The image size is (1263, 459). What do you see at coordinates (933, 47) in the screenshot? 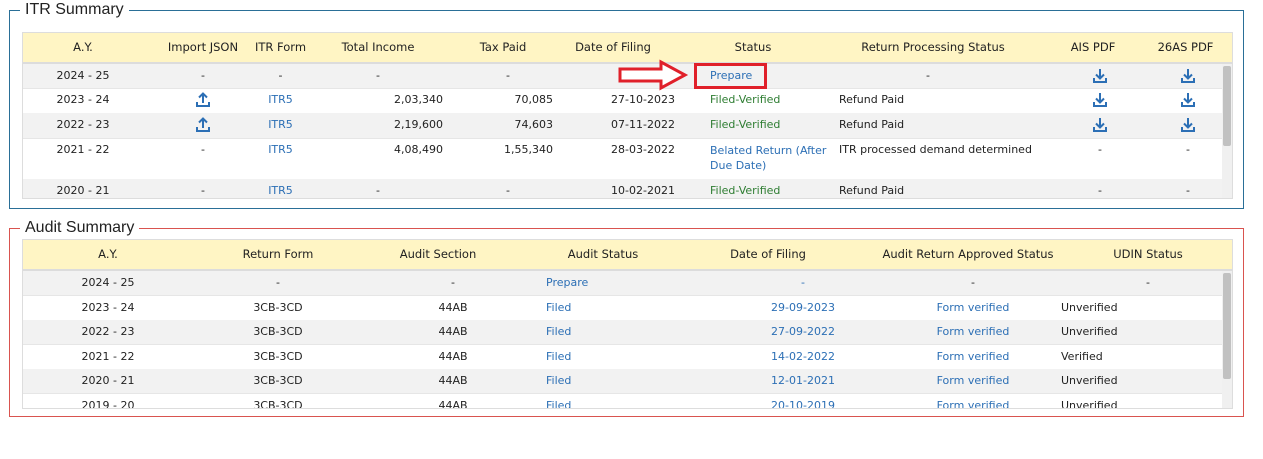
I see `column-header-return-processing-status: Return Processing Status` at bounding box center [933, 47].